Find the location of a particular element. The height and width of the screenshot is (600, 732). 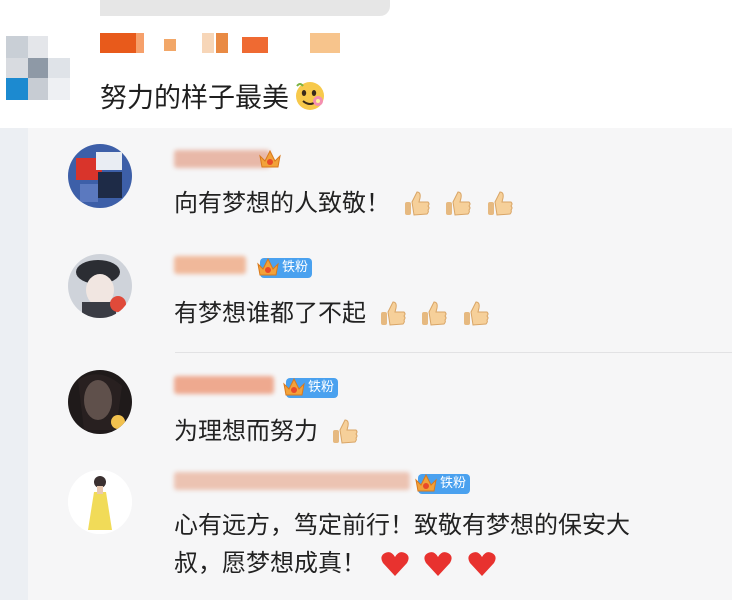

comment-text: 向有梦想的人致敬！ is located at coordinates (344, 203).